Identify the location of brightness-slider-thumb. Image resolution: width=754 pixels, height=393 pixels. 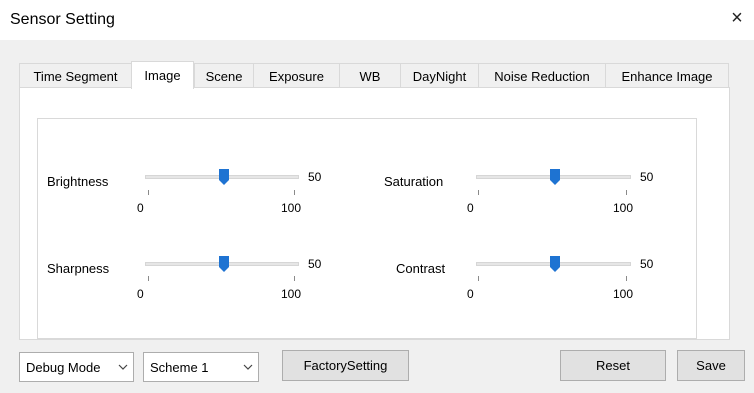
(224, 177).